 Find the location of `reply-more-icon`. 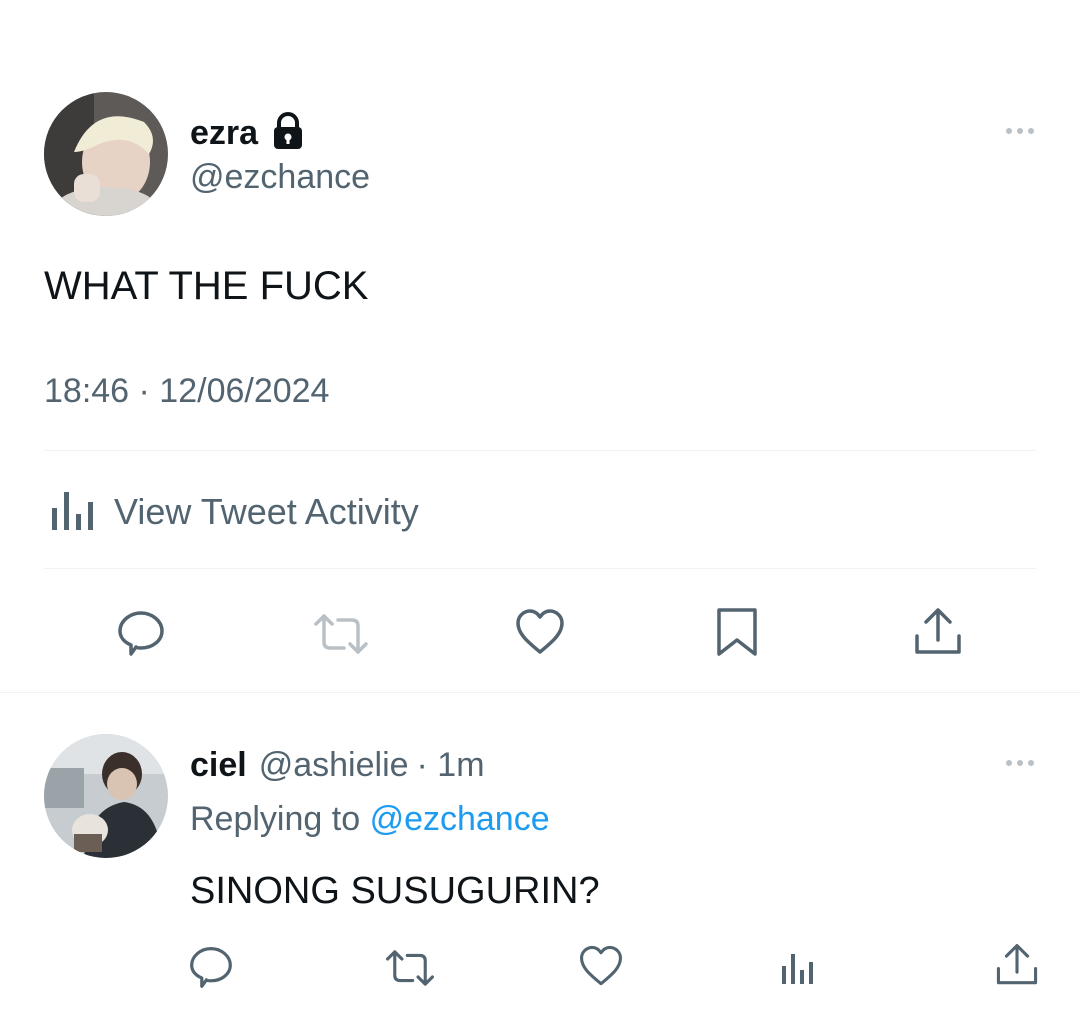

reply-more-icon is located at coordinates (1020, 763).